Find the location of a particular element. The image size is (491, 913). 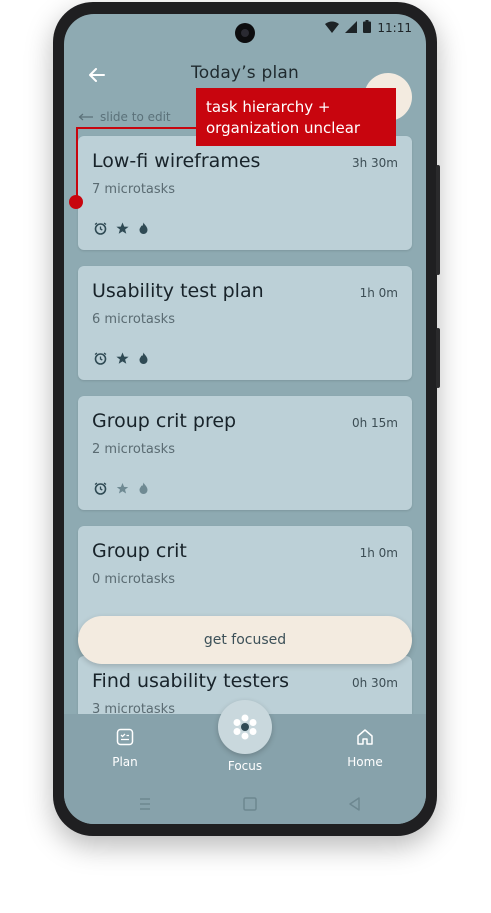

star-outline-icon is located at coordinates (122, 488).